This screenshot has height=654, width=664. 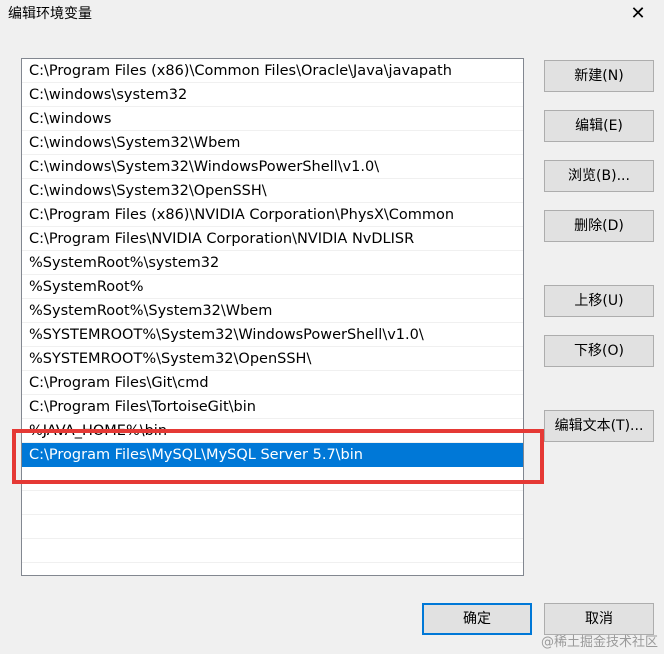 What do you see at coordinates (272, 311) in the screenshot?
I see `path-item: %SystemRoot%\System32\Wbem` at bounding box center [272, 311].